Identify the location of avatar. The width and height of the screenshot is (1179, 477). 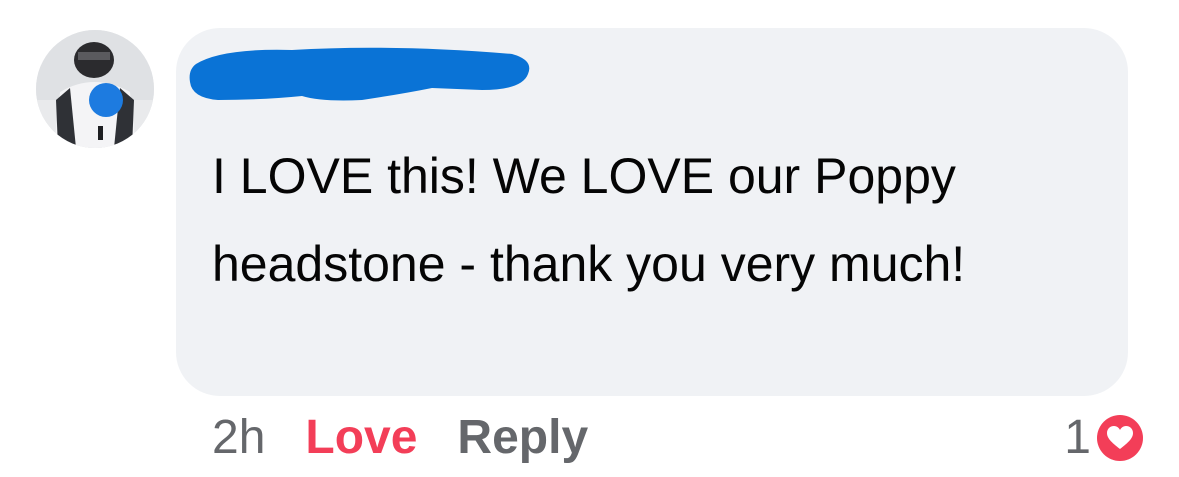
(95, 89).